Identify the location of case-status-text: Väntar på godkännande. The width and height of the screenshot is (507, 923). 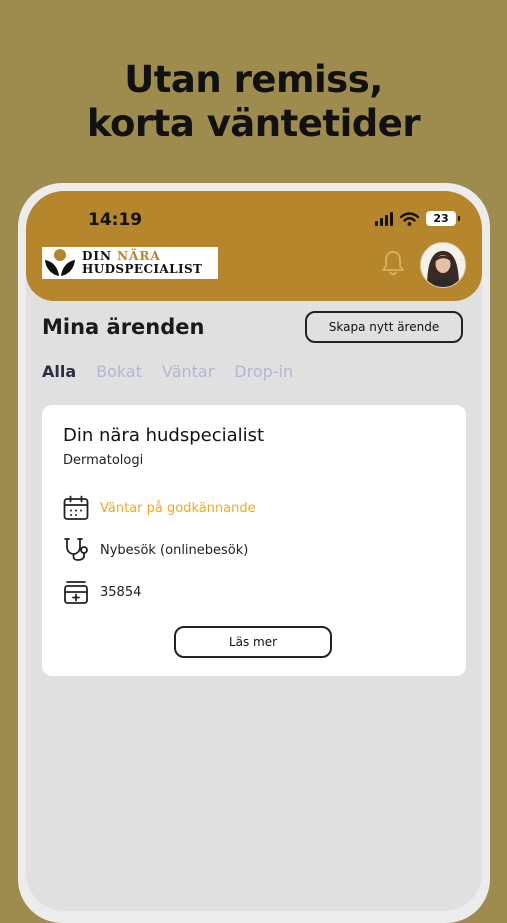
(178, 508).